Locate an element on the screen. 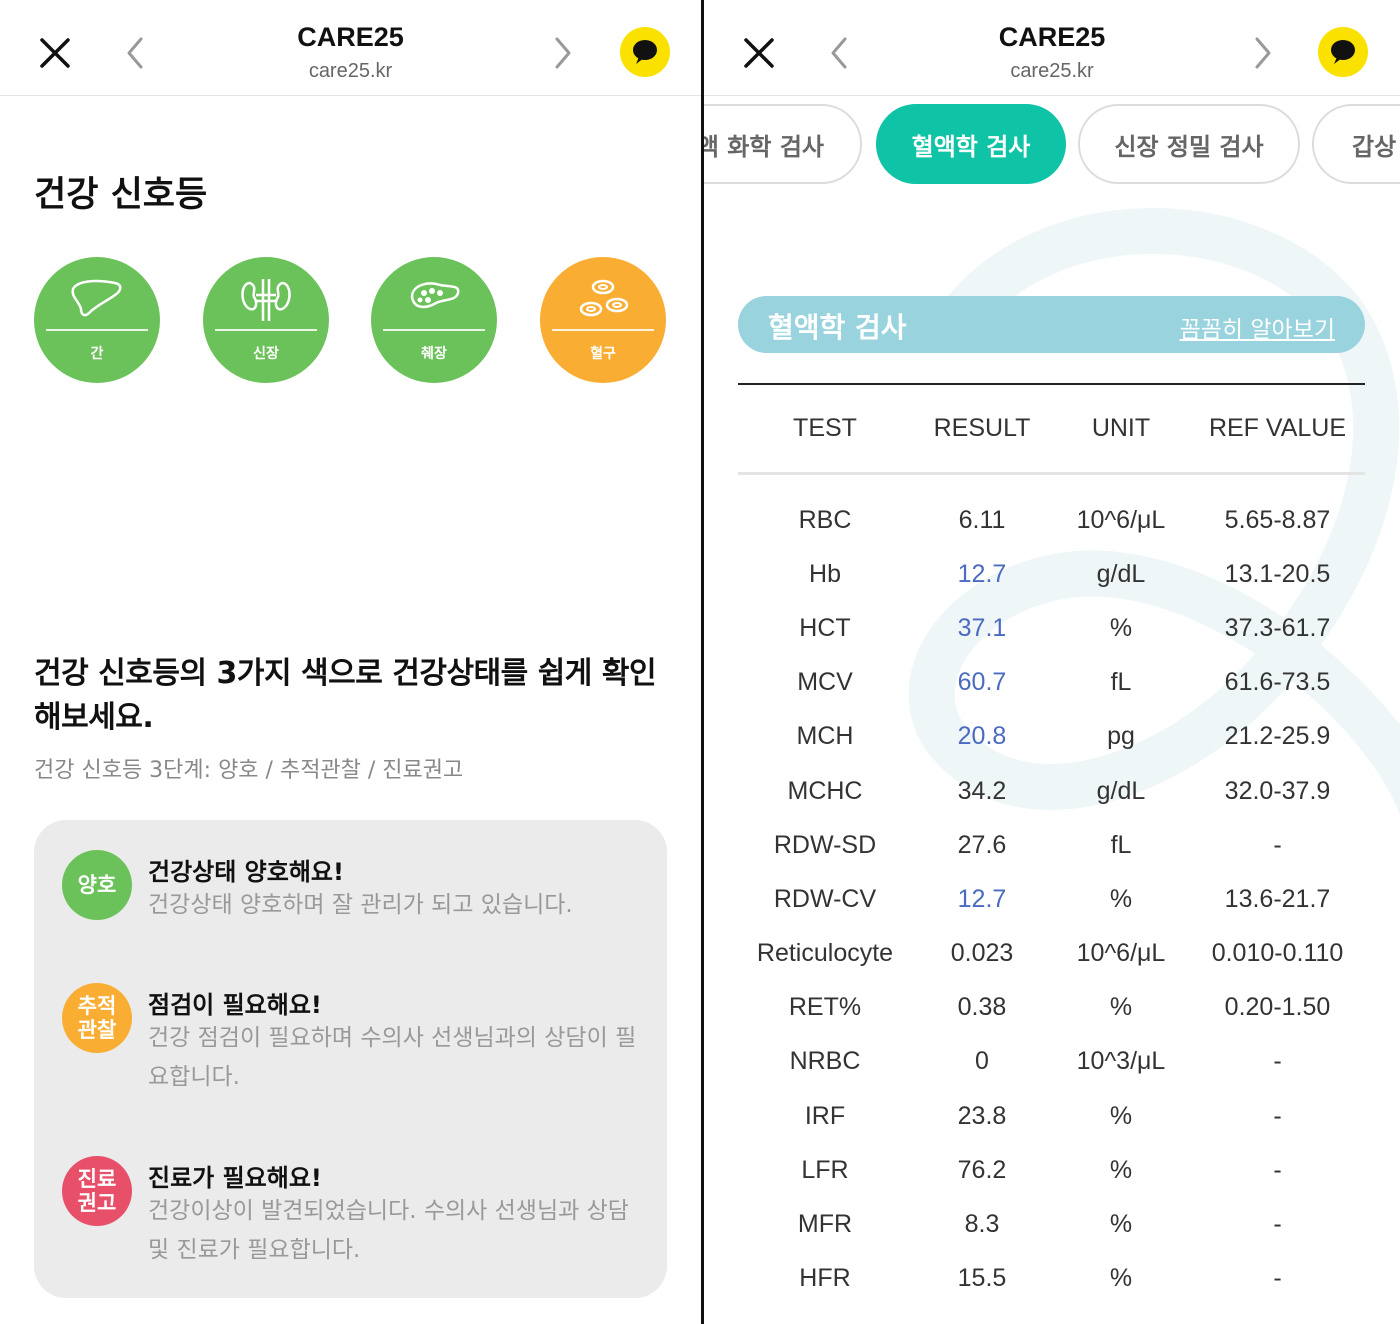 Image resolution: width=1400 pixels, height=1324 pixels. tab-thyroid: 갑상 is located at coordinates (1356, 144).